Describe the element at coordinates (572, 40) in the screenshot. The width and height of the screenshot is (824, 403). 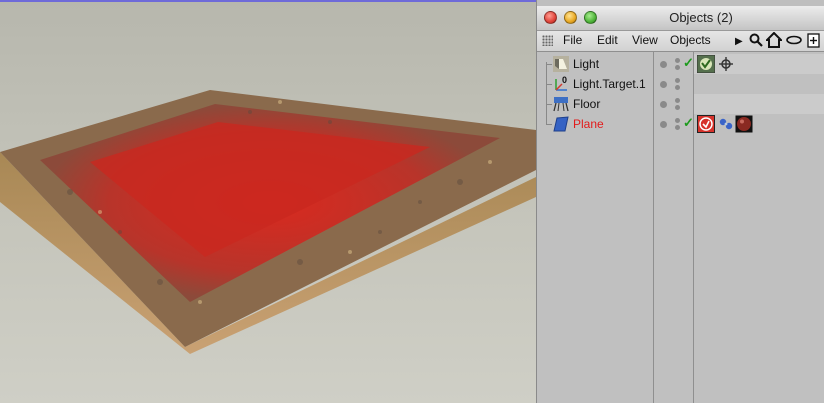
I see `menu-file: File` at that location.